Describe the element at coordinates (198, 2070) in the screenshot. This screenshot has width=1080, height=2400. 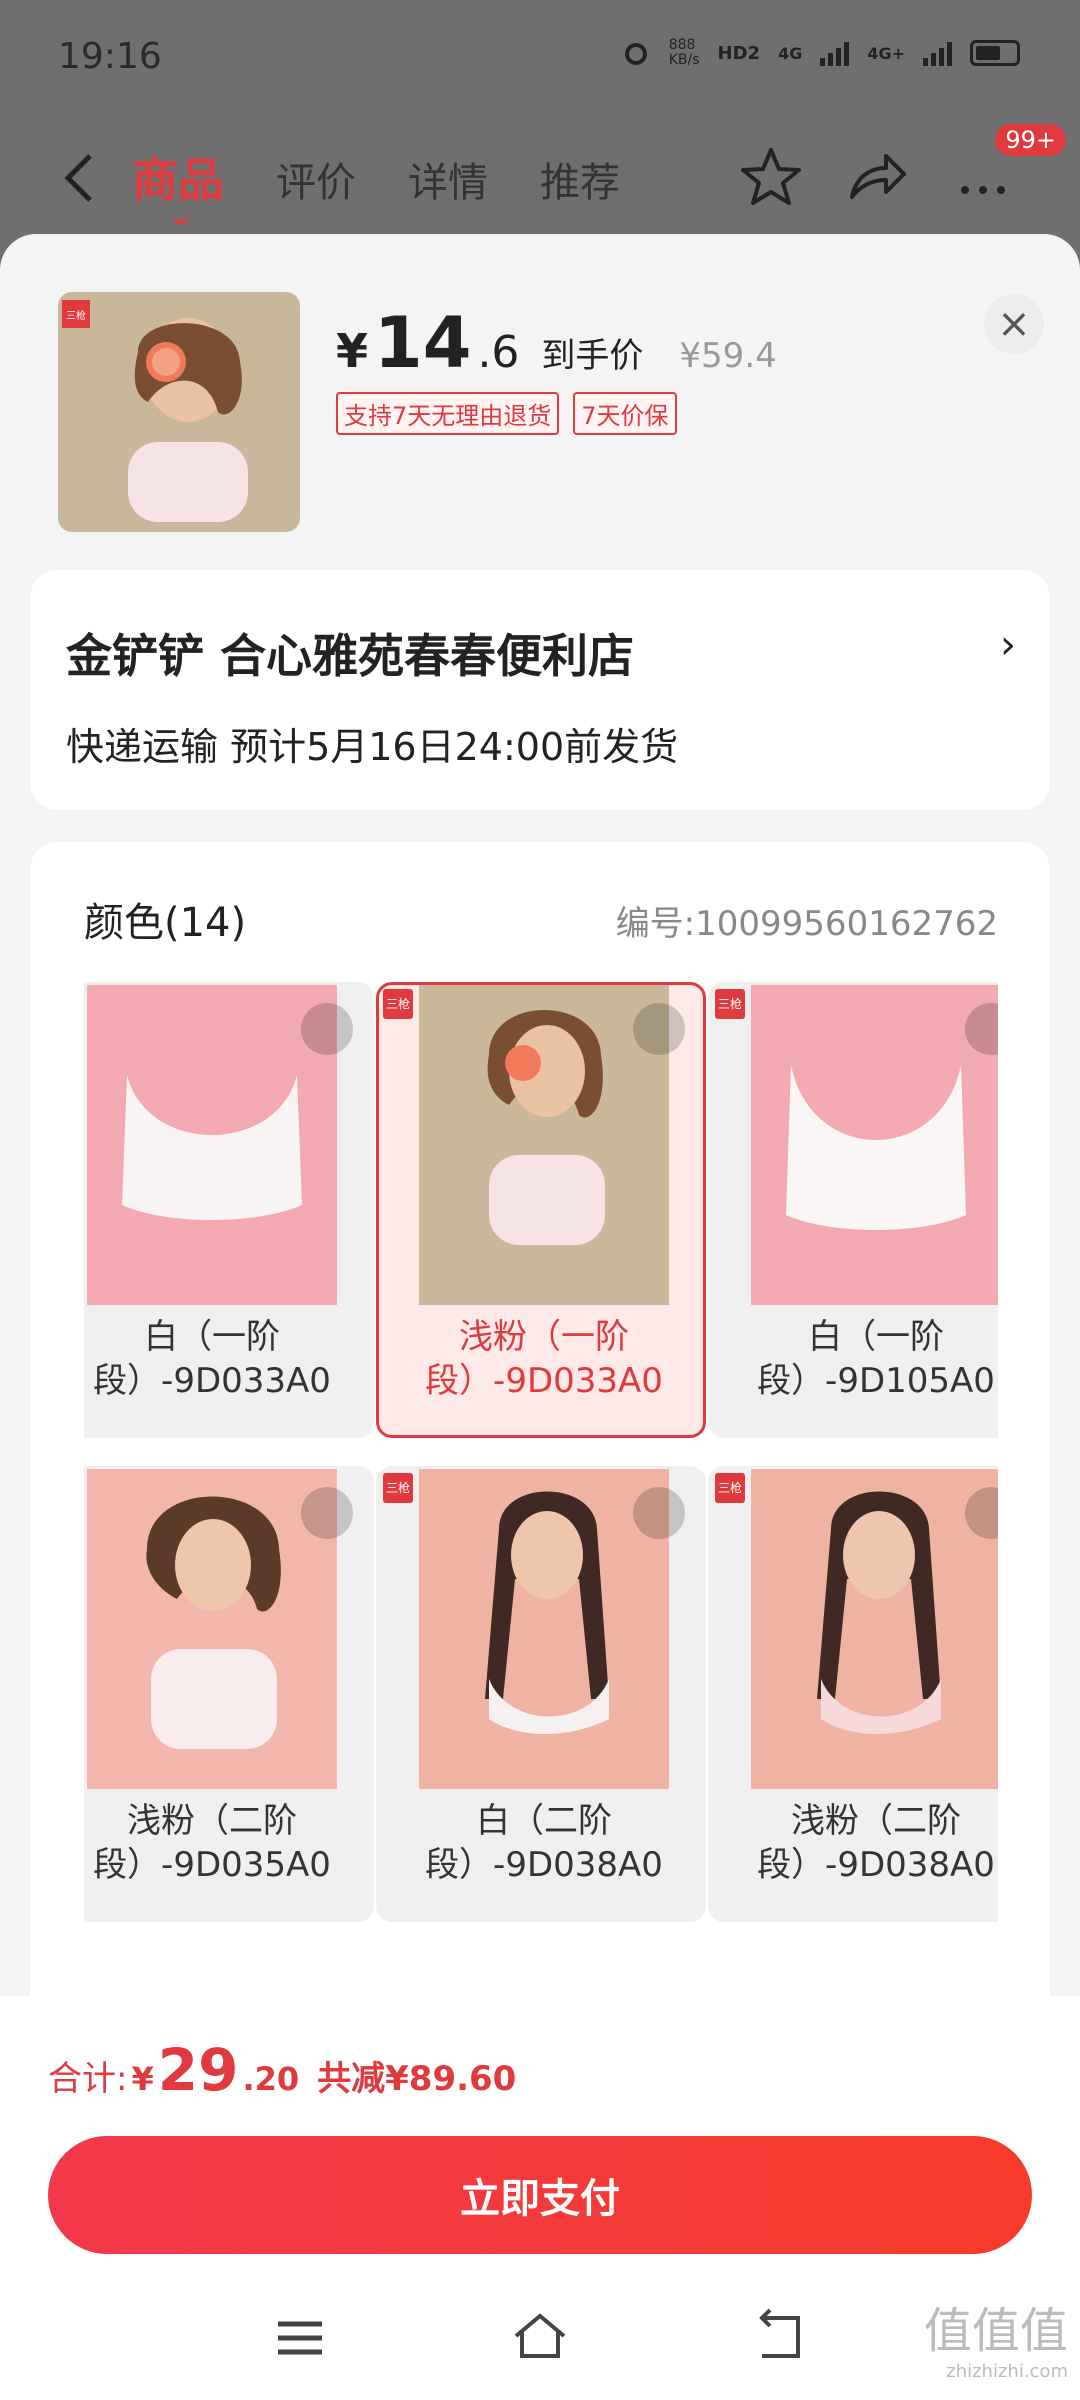
I see `total-integer: 29` at that location.